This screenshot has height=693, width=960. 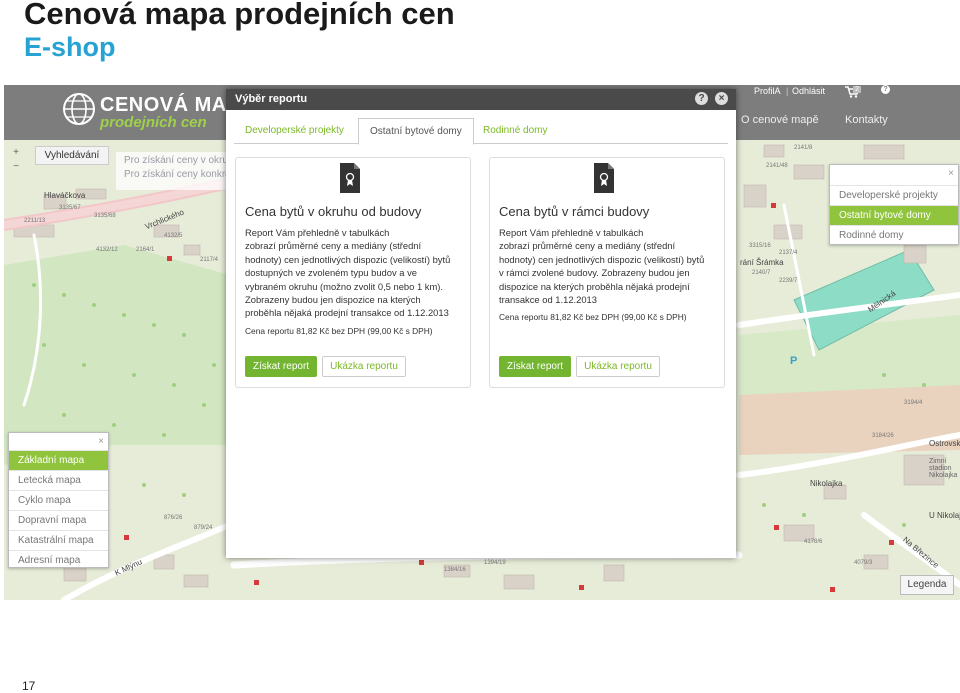 I want to click on street-label: Zimní stadion Nikolajka, so click(x=943, y=468).